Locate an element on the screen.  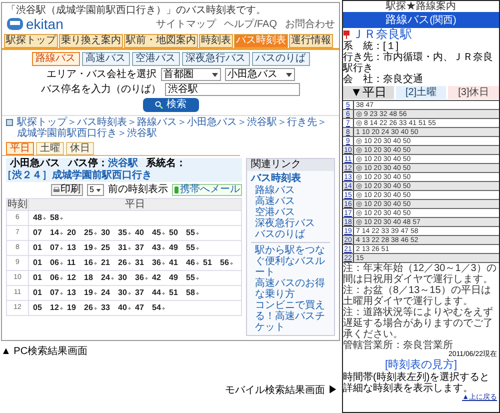
count-label: 前の時刻表示 is located at coordinates (138, 190).